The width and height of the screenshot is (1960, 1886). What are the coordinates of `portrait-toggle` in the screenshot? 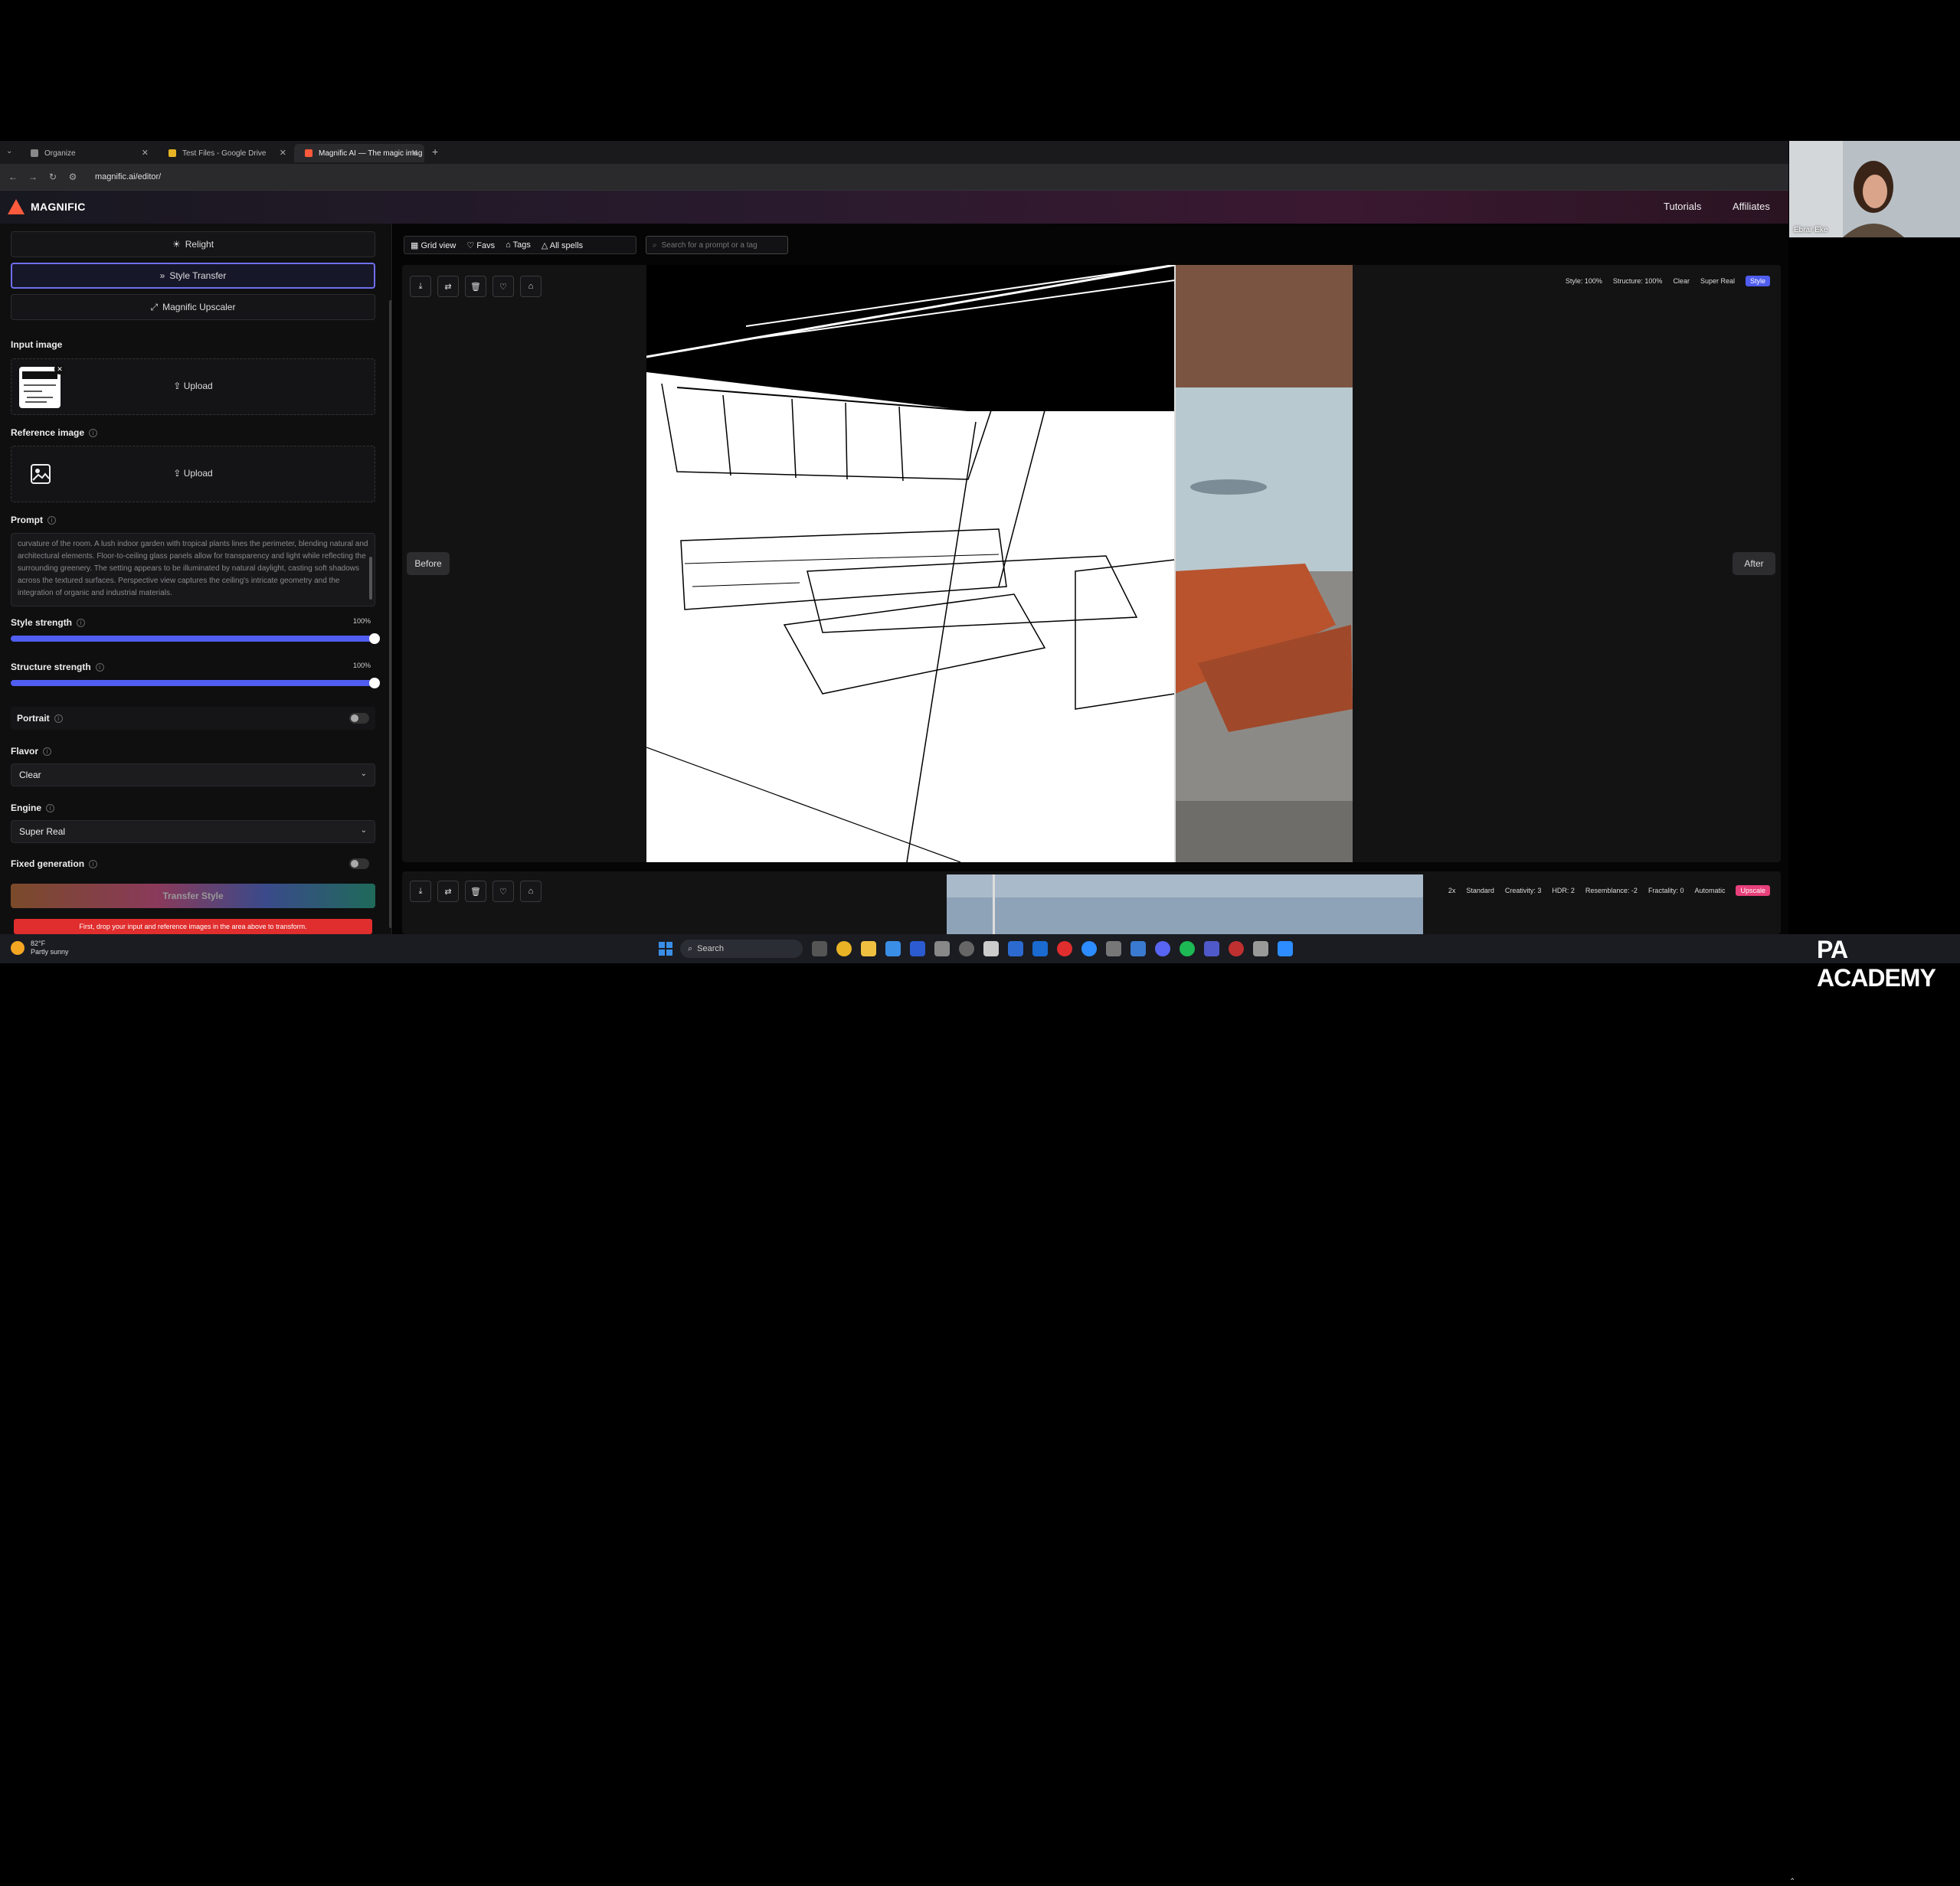 It's located at (359, 719).